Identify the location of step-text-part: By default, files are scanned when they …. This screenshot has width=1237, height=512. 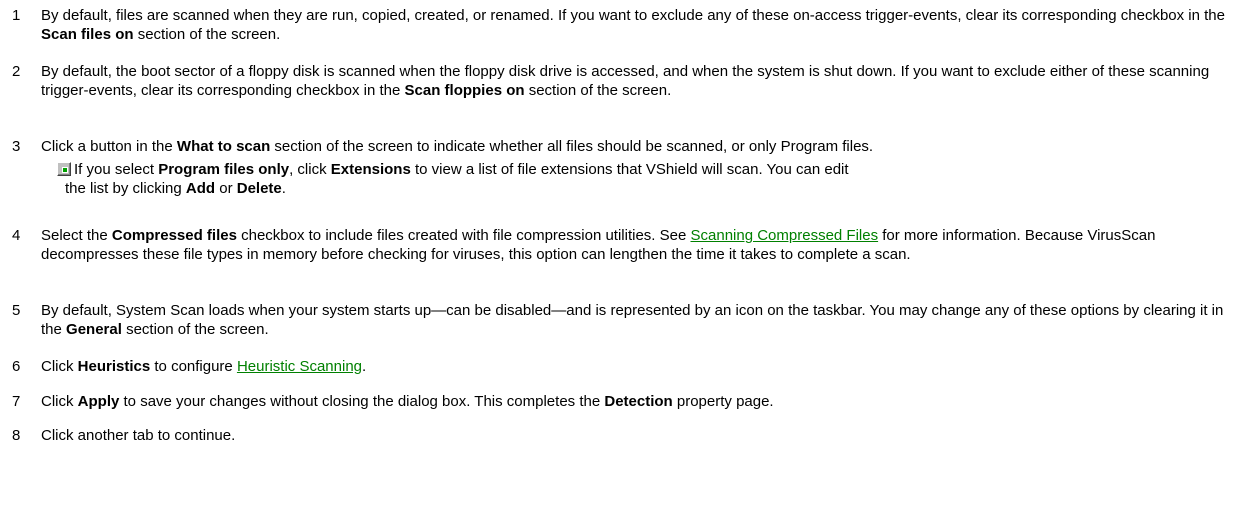
(633, 15).